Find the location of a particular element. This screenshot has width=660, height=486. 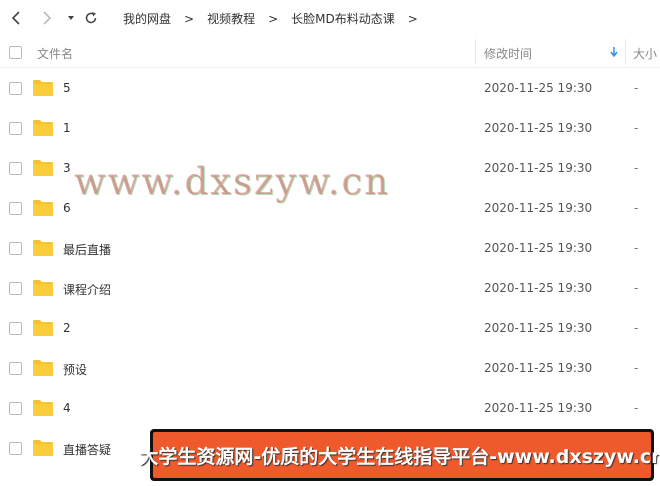

file-row: 课程介绍 2020-11-25 19:30 - is located at coordinates (330, 288).